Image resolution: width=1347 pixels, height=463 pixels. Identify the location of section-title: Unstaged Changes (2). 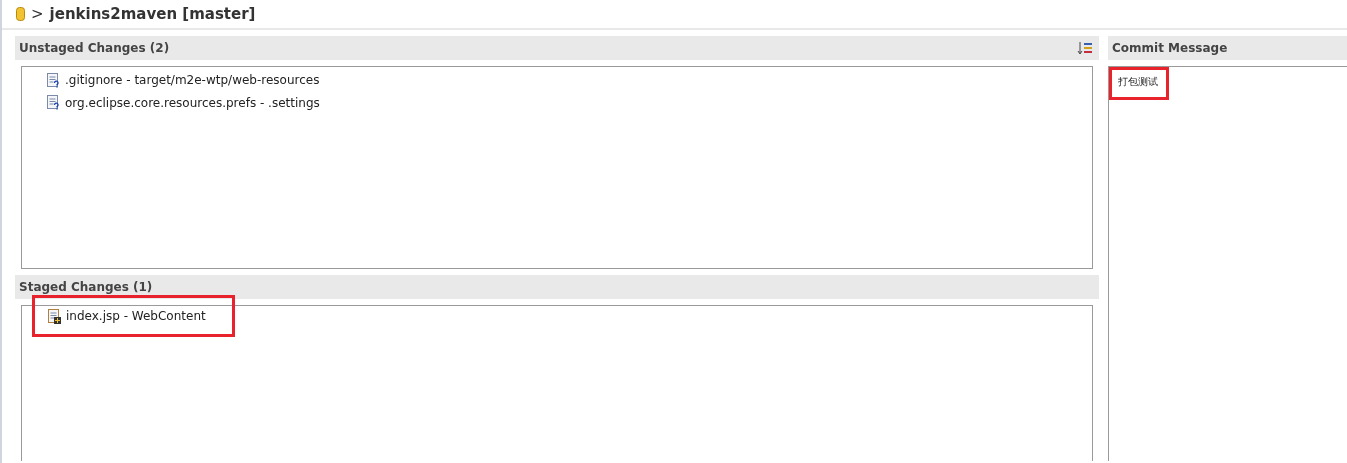
(94, 48).